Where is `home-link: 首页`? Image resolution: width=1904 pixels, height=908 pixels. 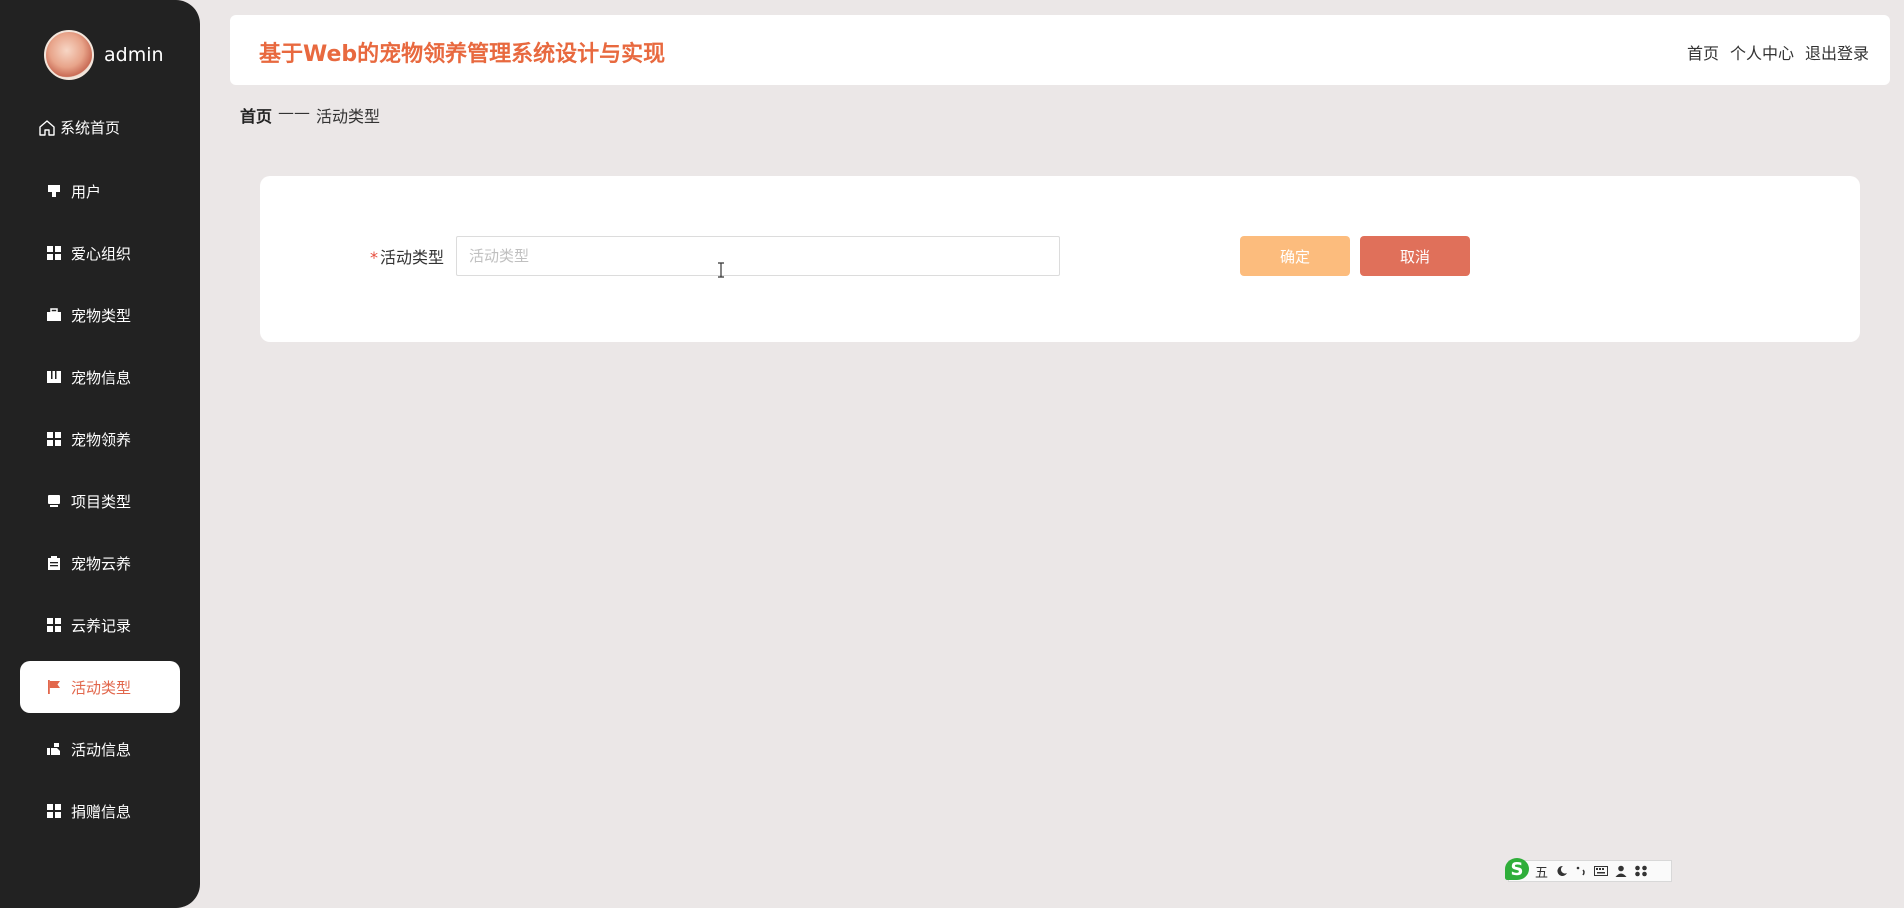
home-link: 首页 is located at coordinates (1703, 52).